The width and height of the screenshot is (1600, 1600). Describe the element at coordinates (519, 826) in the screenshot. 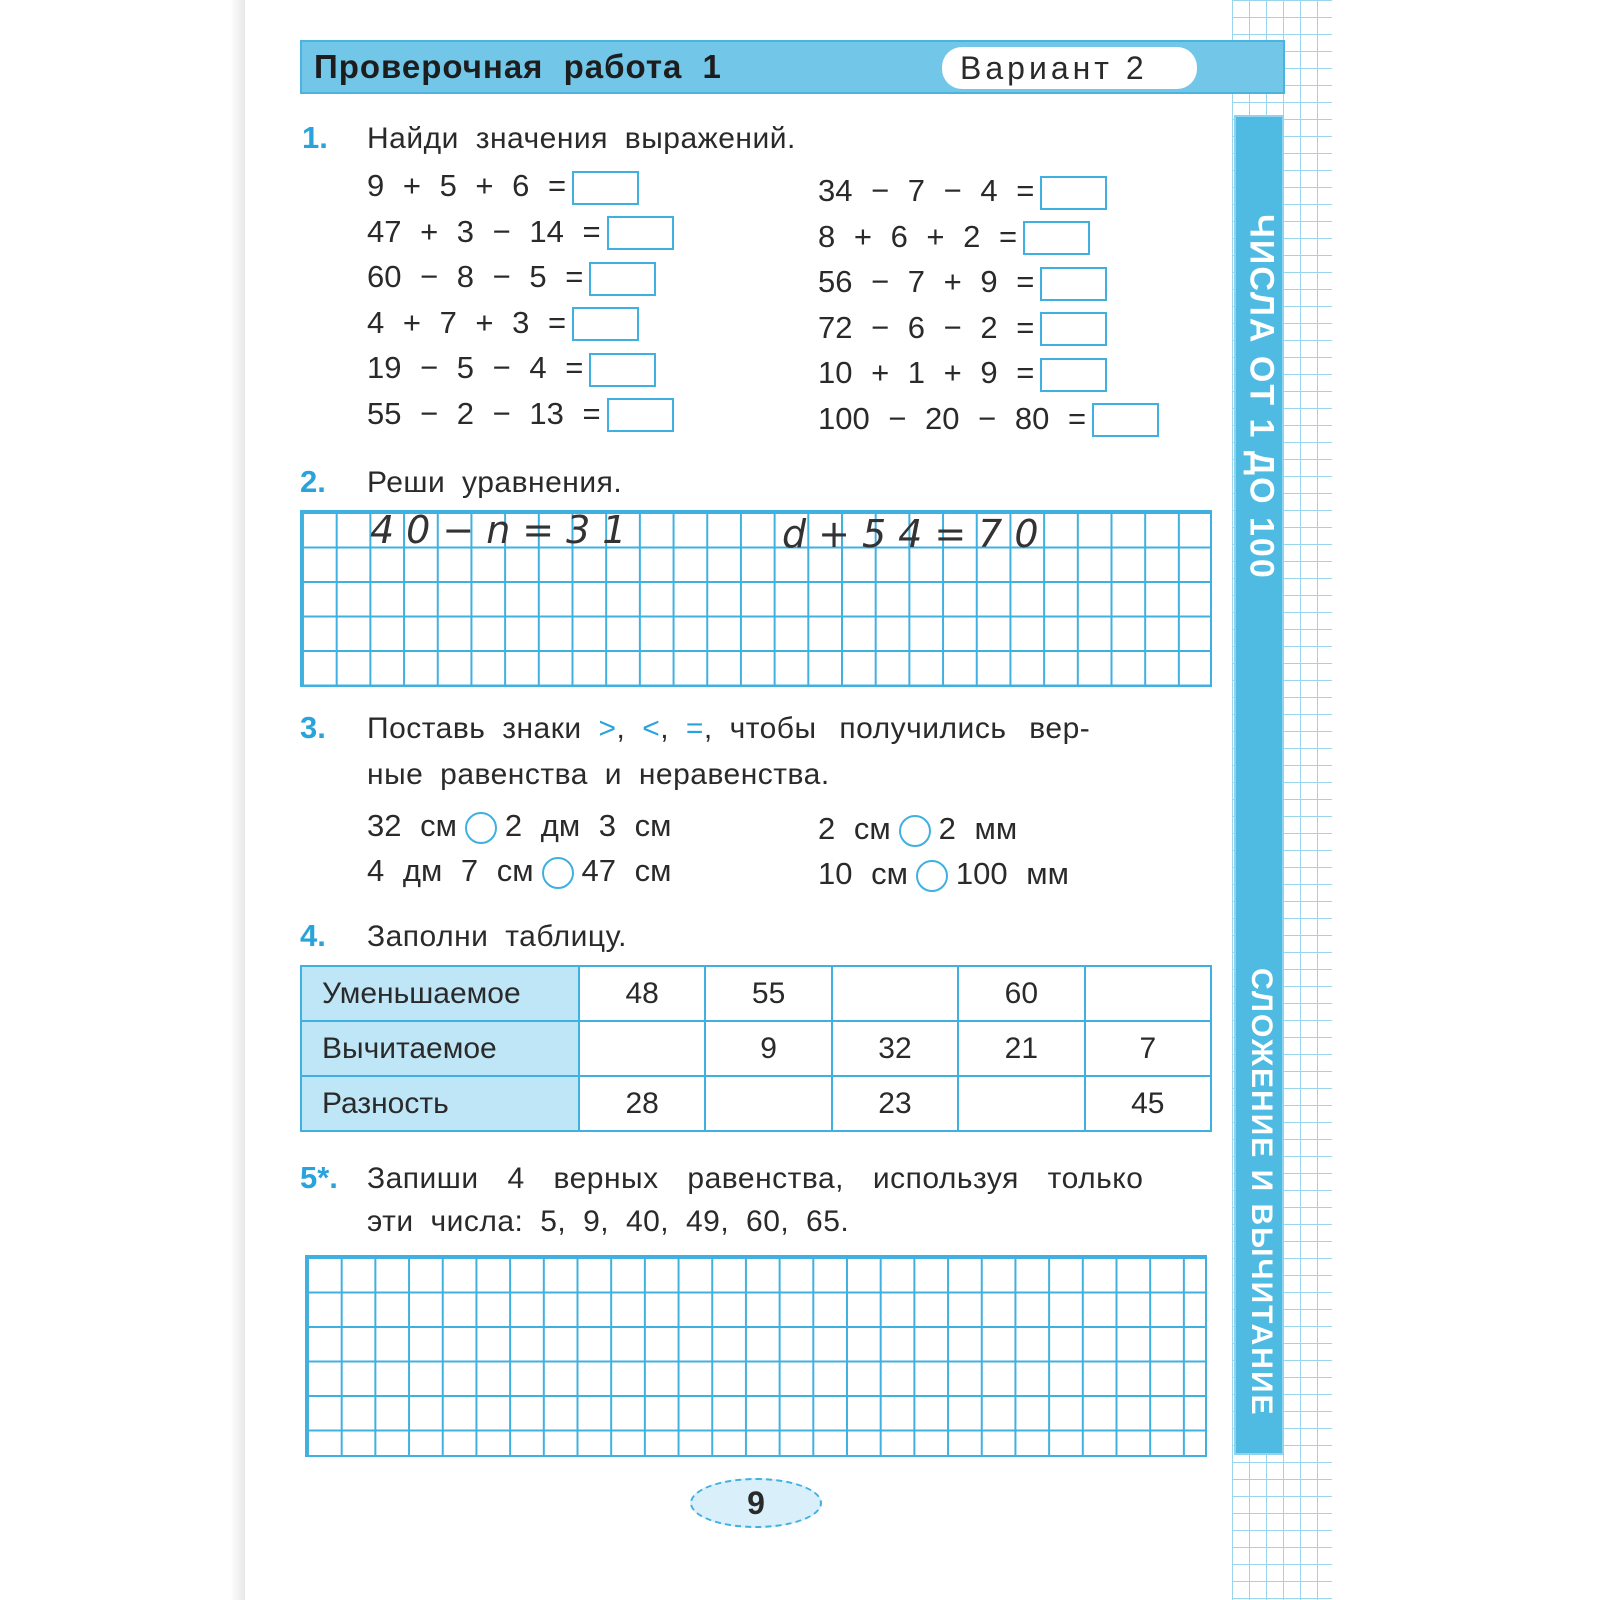

I see `comparison-1: 32 см 2 дм 3 см` at that location.